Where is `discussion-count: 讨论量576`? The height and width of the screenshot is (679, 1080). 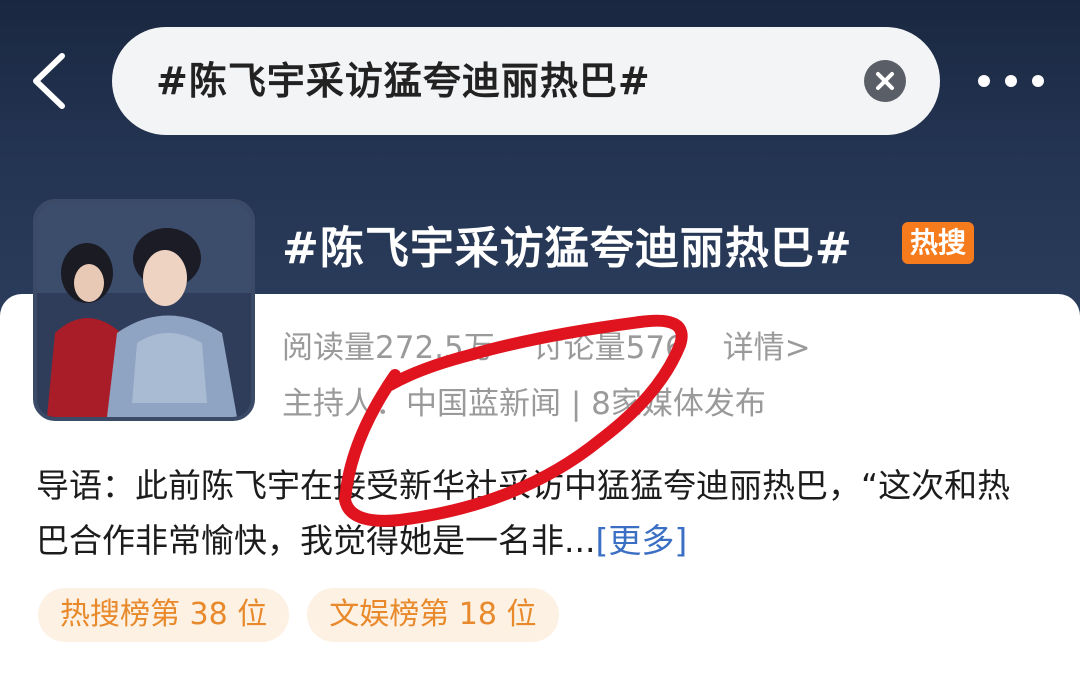
discussion-count: 讨论量576 is located at coordinates (608, 348).